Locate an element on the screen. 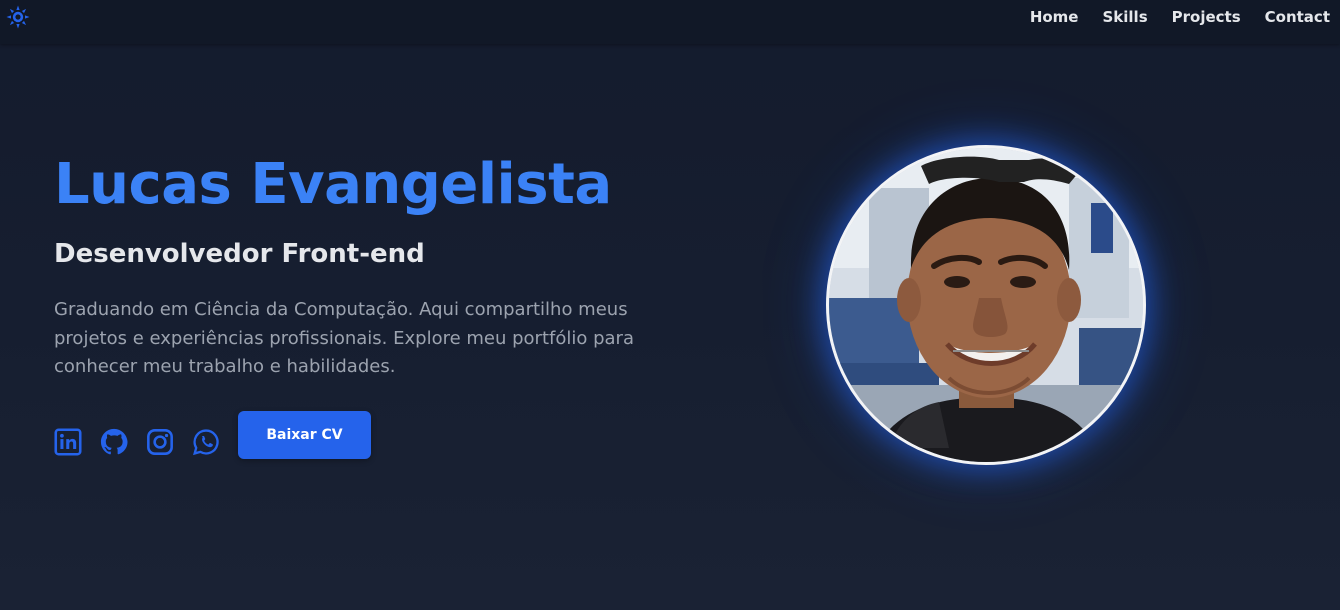 This screenshot has height=610, width=1340. hero-name: Lucas Evangelista is located at coordinates (333, 184).